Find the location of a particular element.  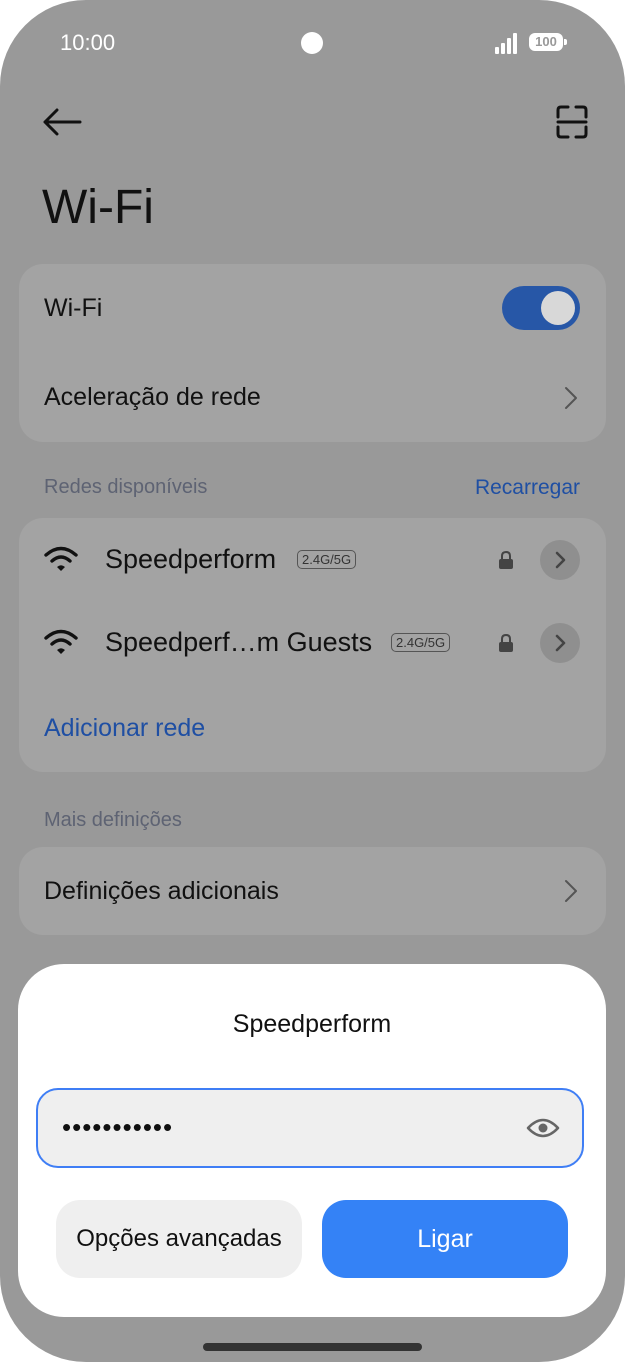

back-button is located at coordinates (62, 122).